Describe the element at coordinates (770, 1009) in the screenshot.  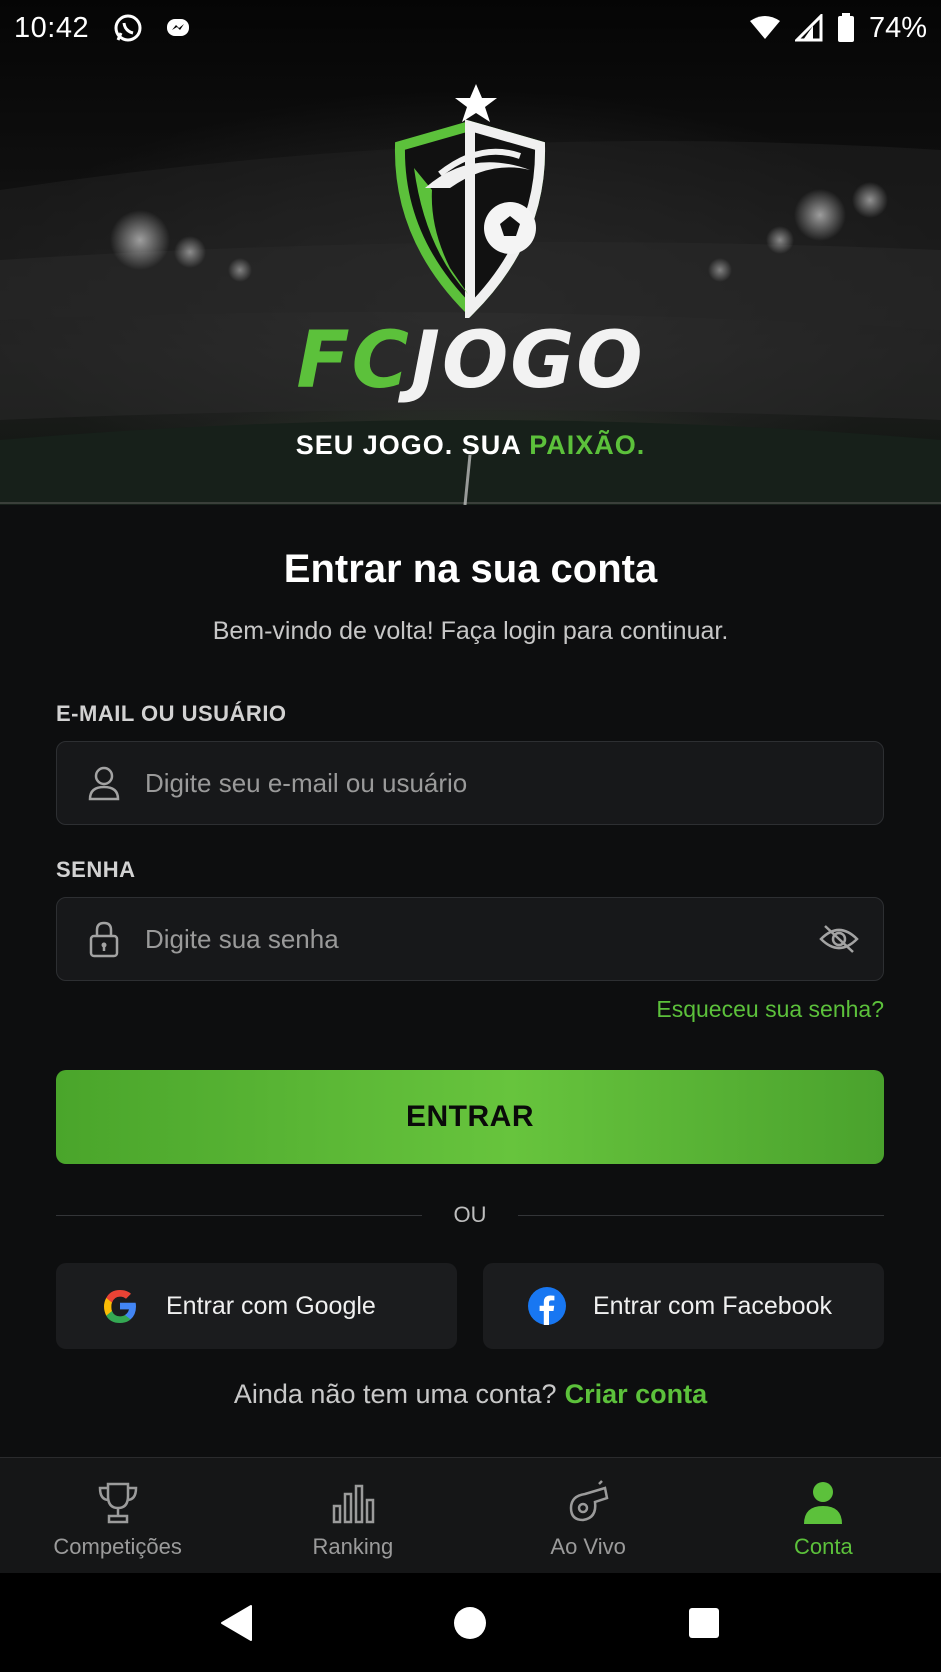
I see `forgot-password-link: Esqueceu sua senha?` at that location.